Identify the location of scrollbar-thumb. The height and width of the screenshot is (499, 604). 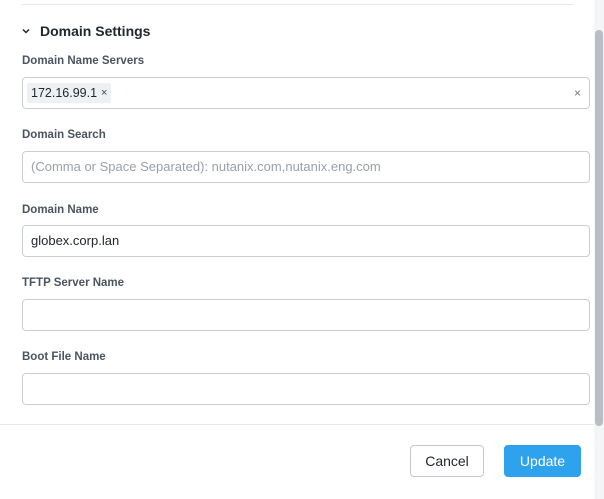
(599, 228).